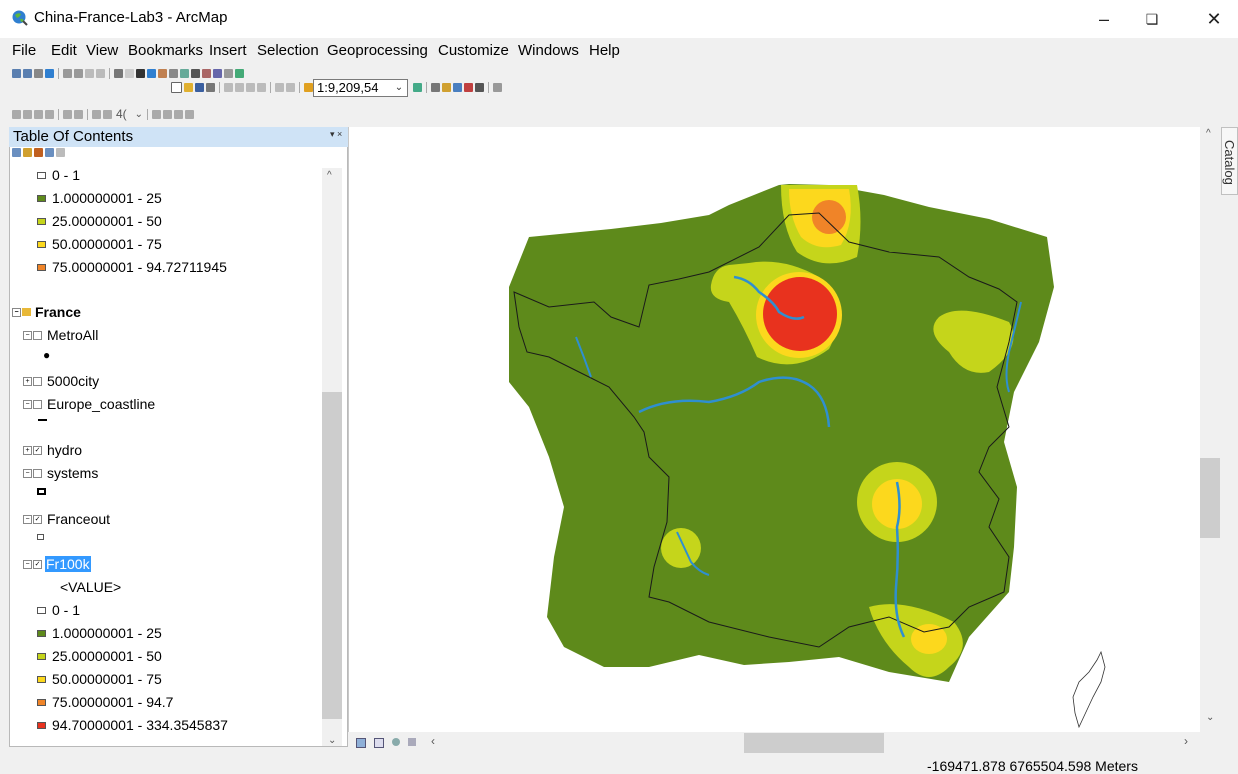 Image resolution: width=1238 pixels, height=774 pixels. I want to click on layer-systems: − systems, so click(60, 473).